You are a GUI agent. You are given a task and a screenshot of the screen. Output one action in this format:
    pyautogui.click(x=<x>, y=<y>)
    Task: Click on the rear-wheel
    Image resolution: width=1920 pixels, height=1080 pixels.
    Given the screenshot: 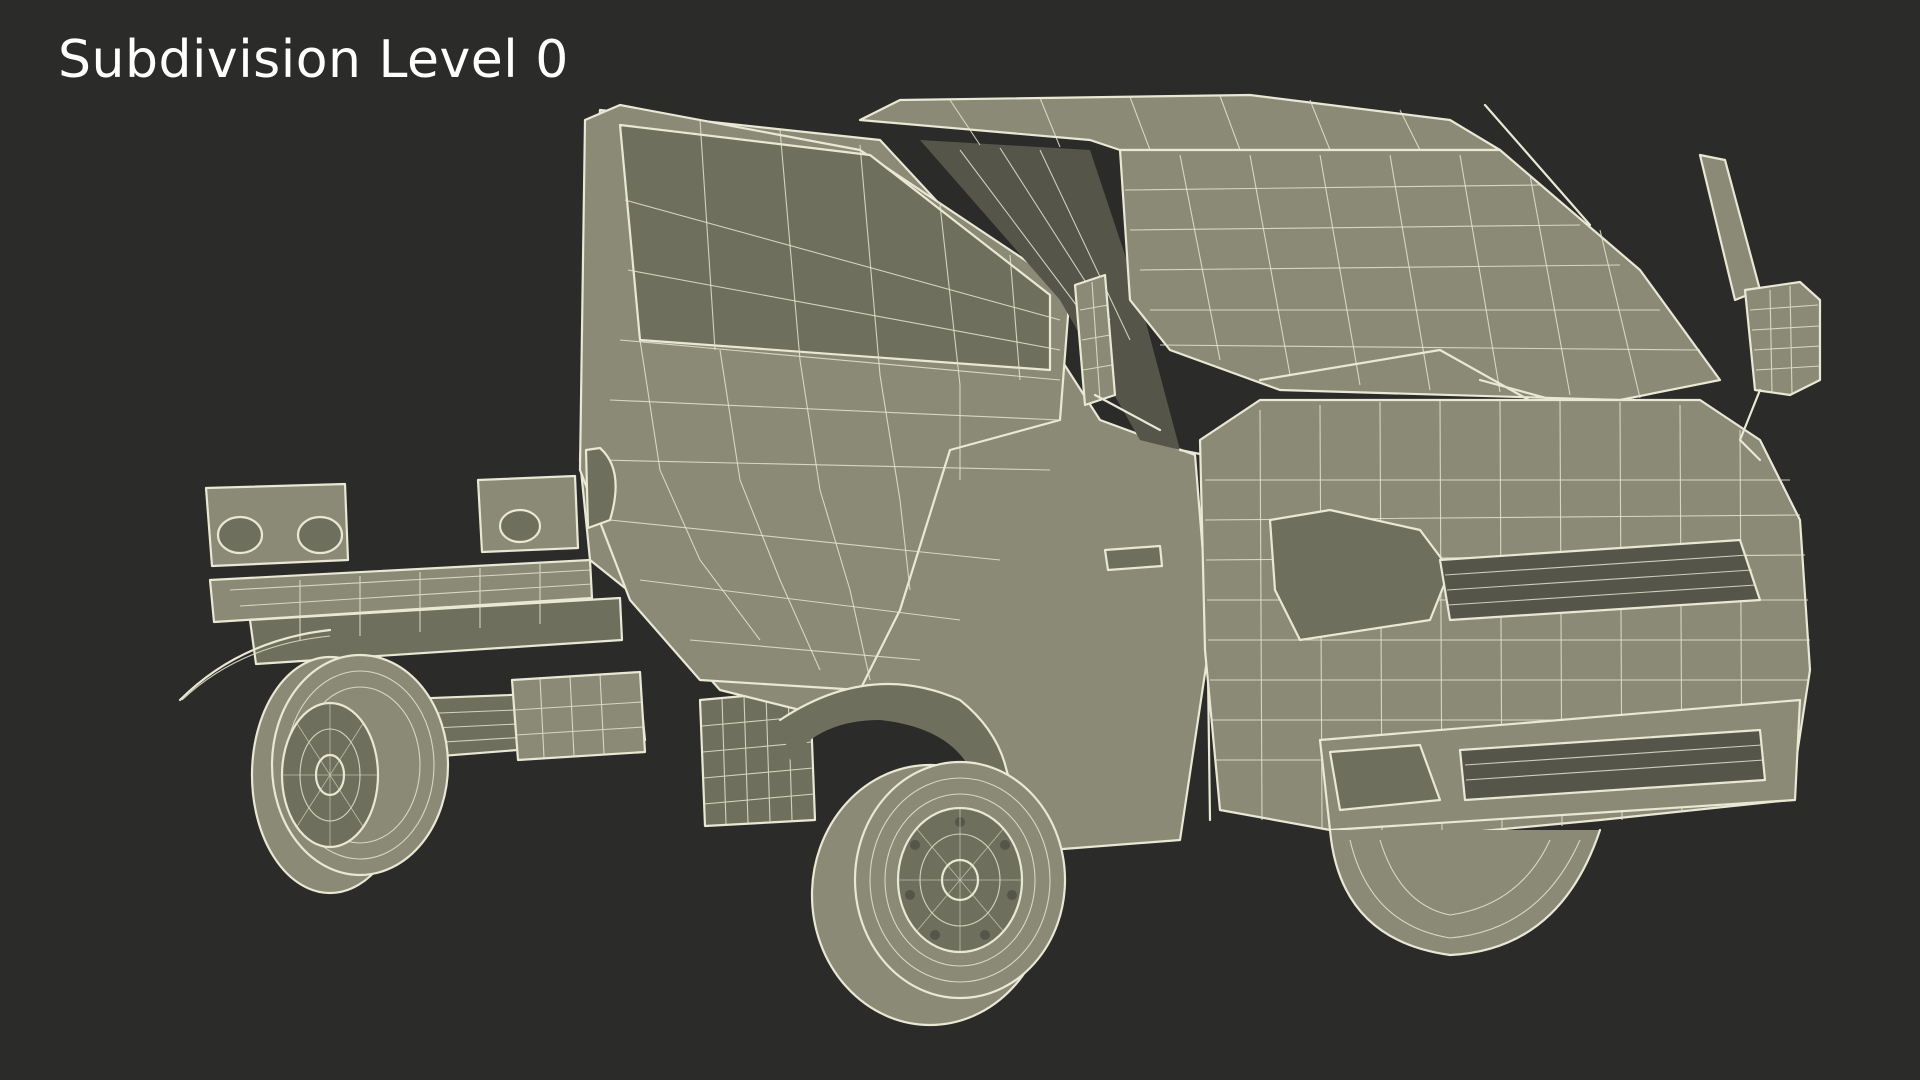 What is the action you would take?
    pyautogui.click(x=350, y=774)
    